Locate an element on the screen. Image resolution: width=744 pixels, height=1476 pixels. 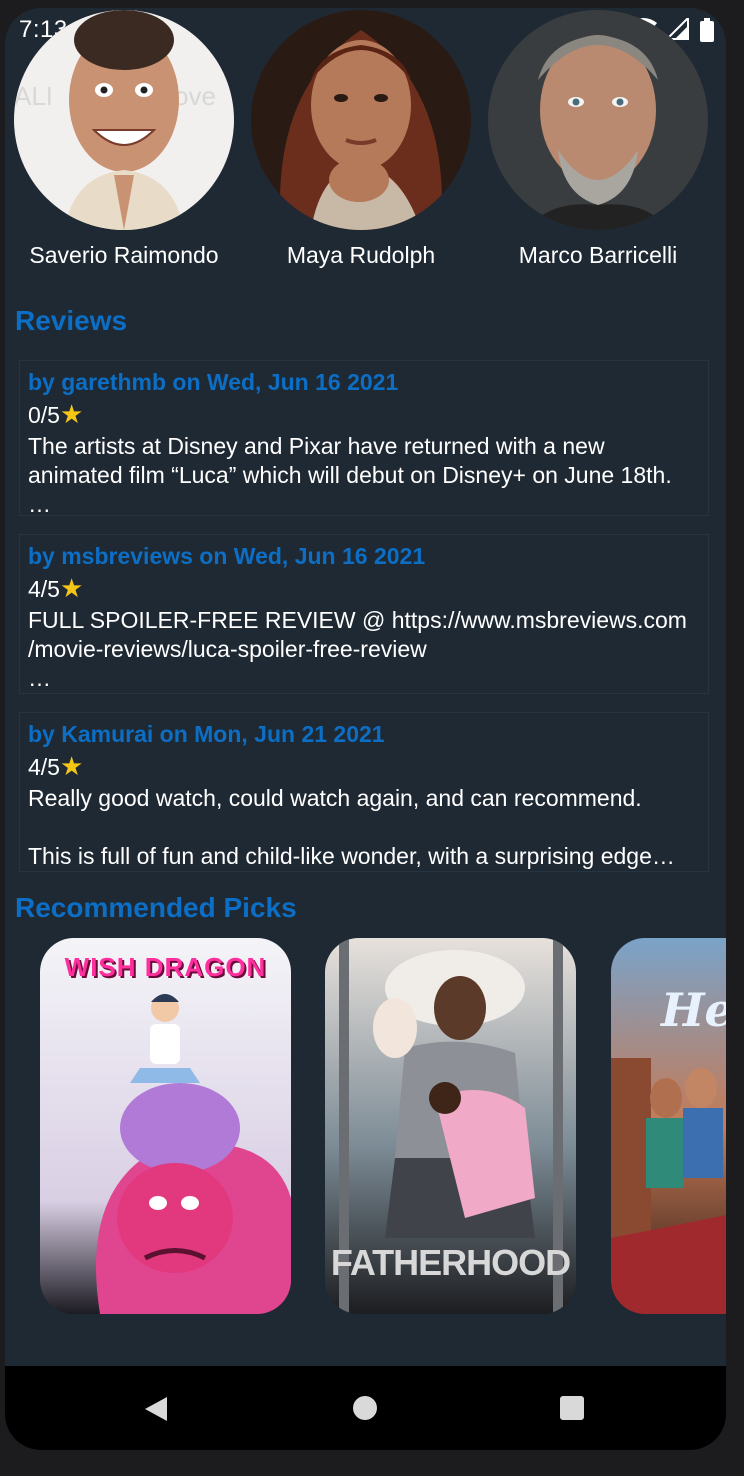
poster-title: WISH DRAGON is located at coordinates (165, 967).